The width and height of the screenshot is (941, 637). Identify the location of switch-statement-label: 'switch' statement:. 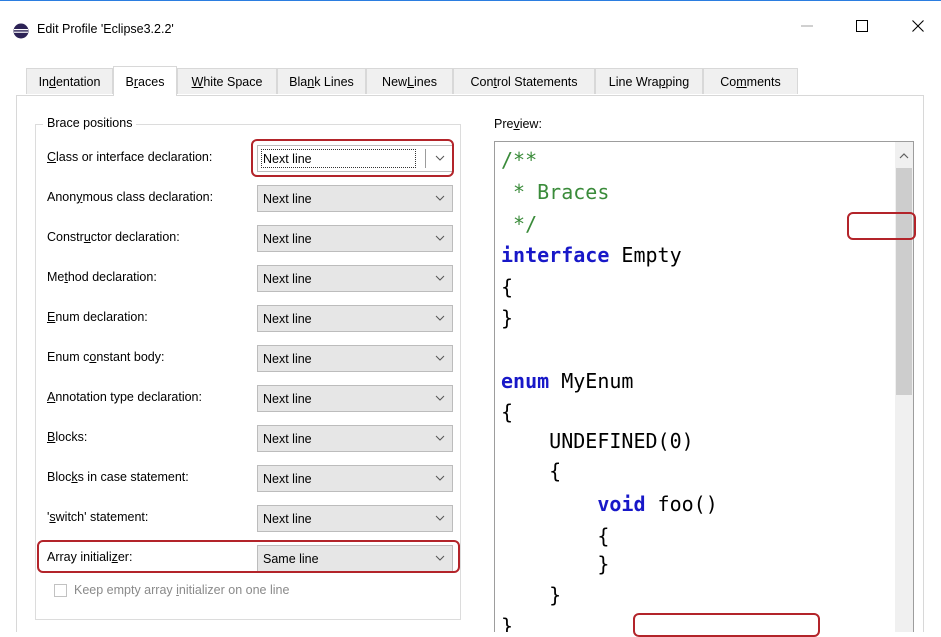
(98, 517).